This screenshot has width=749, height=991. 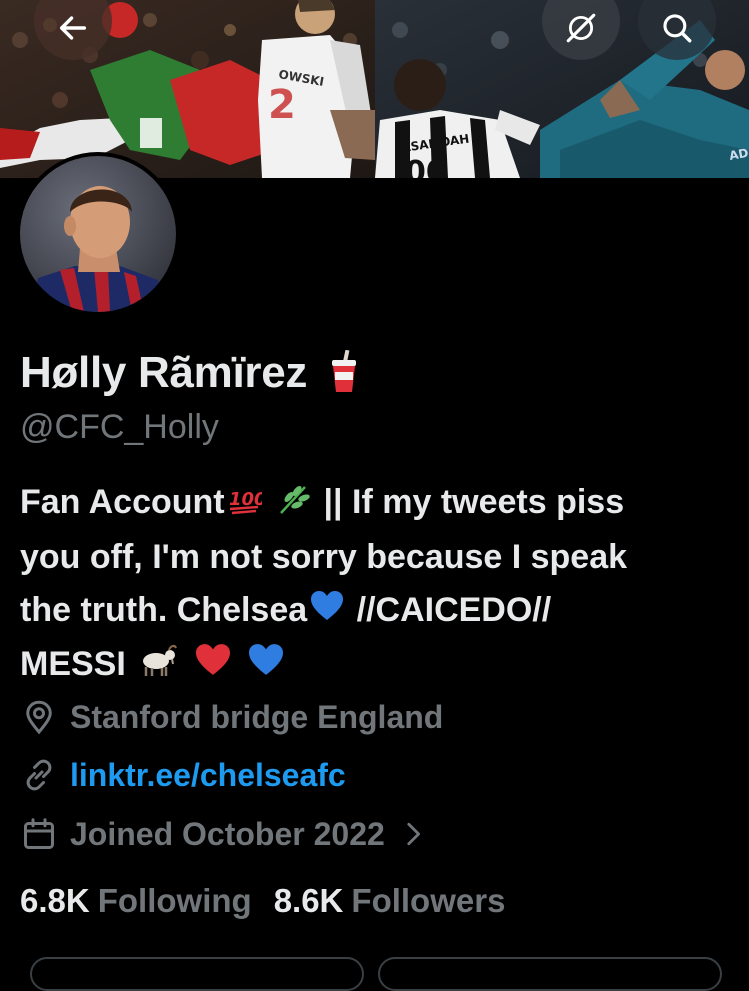 I want to click on handle: @CFC_Holly, so click(x=119, y=427).